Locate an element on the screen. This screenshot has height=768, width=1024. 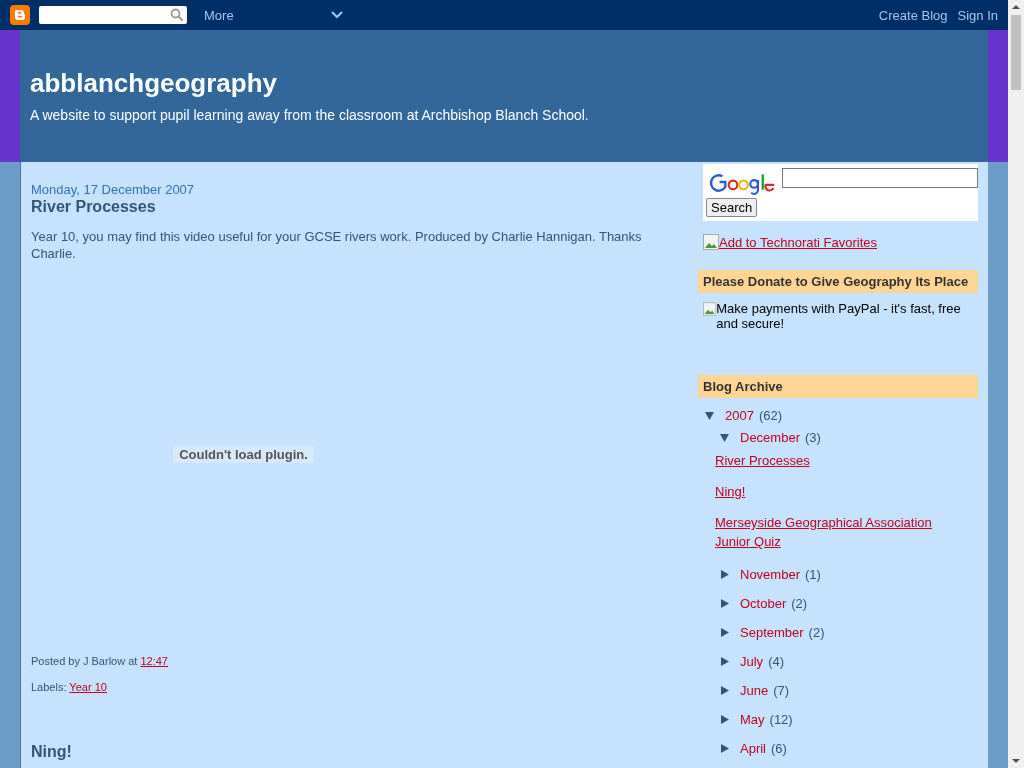
archive-month-link: September is located at coordinates (772, 632).